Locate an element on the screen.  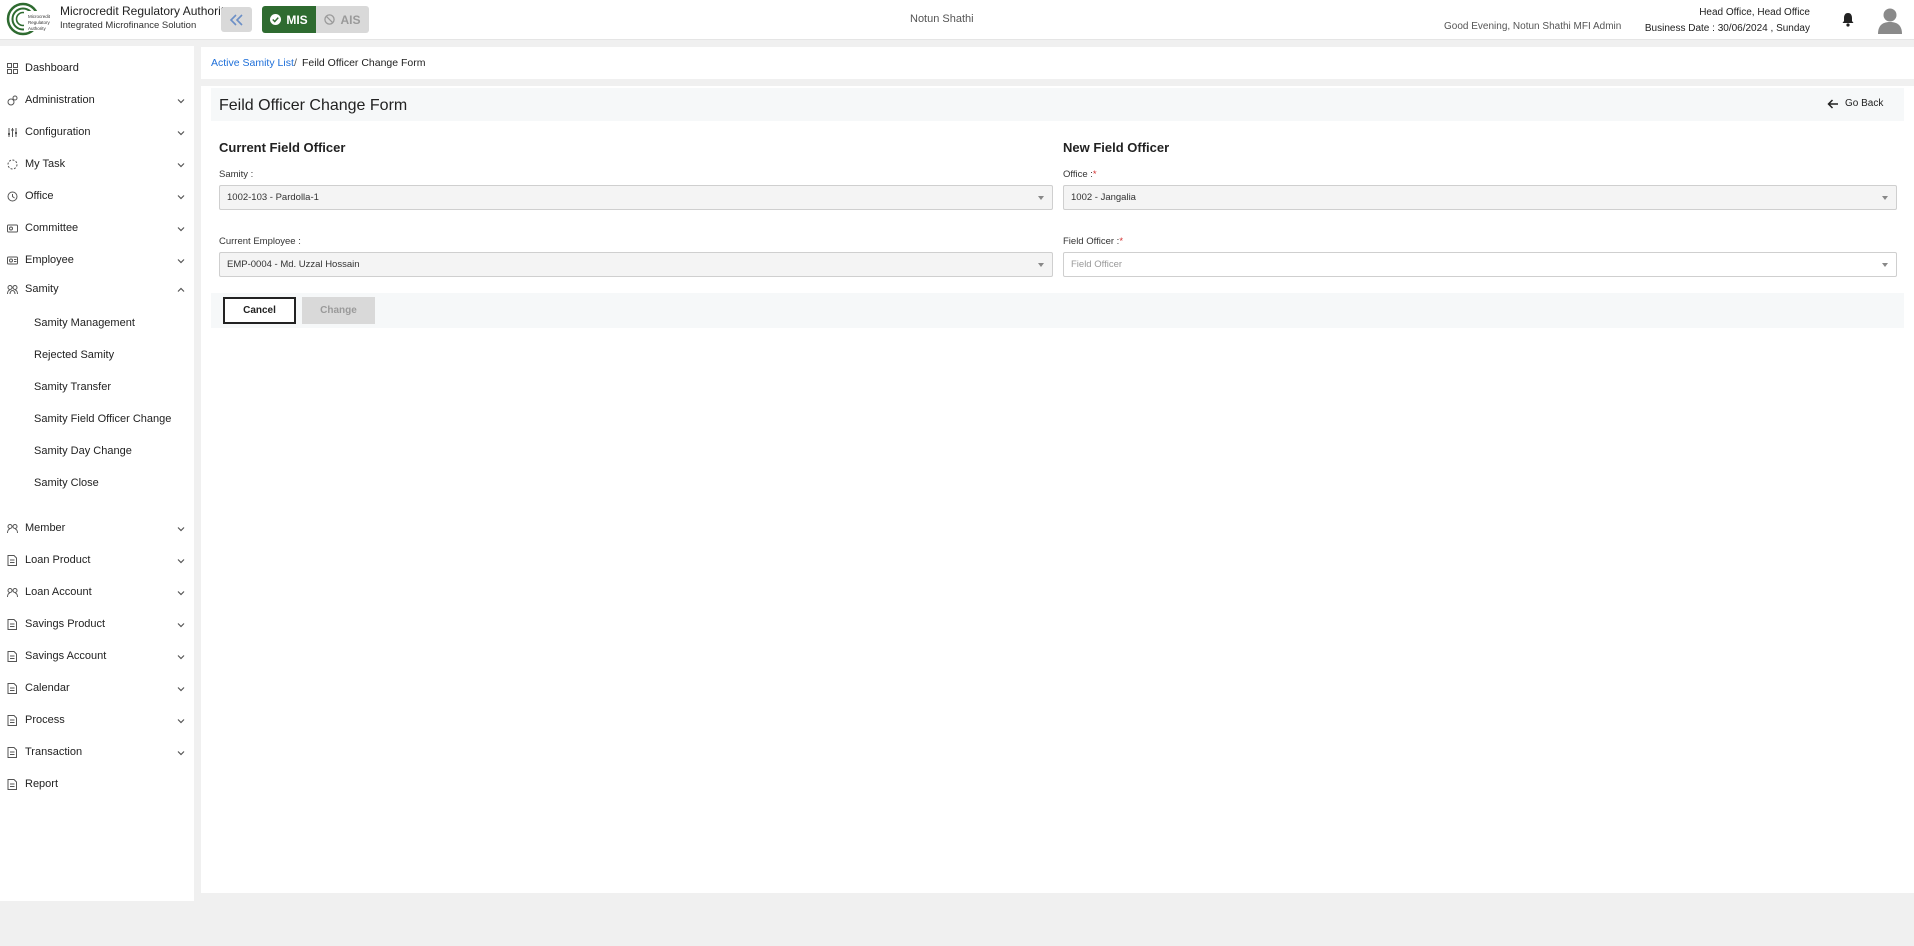
grid-icon is located at coordinates (12, 68).